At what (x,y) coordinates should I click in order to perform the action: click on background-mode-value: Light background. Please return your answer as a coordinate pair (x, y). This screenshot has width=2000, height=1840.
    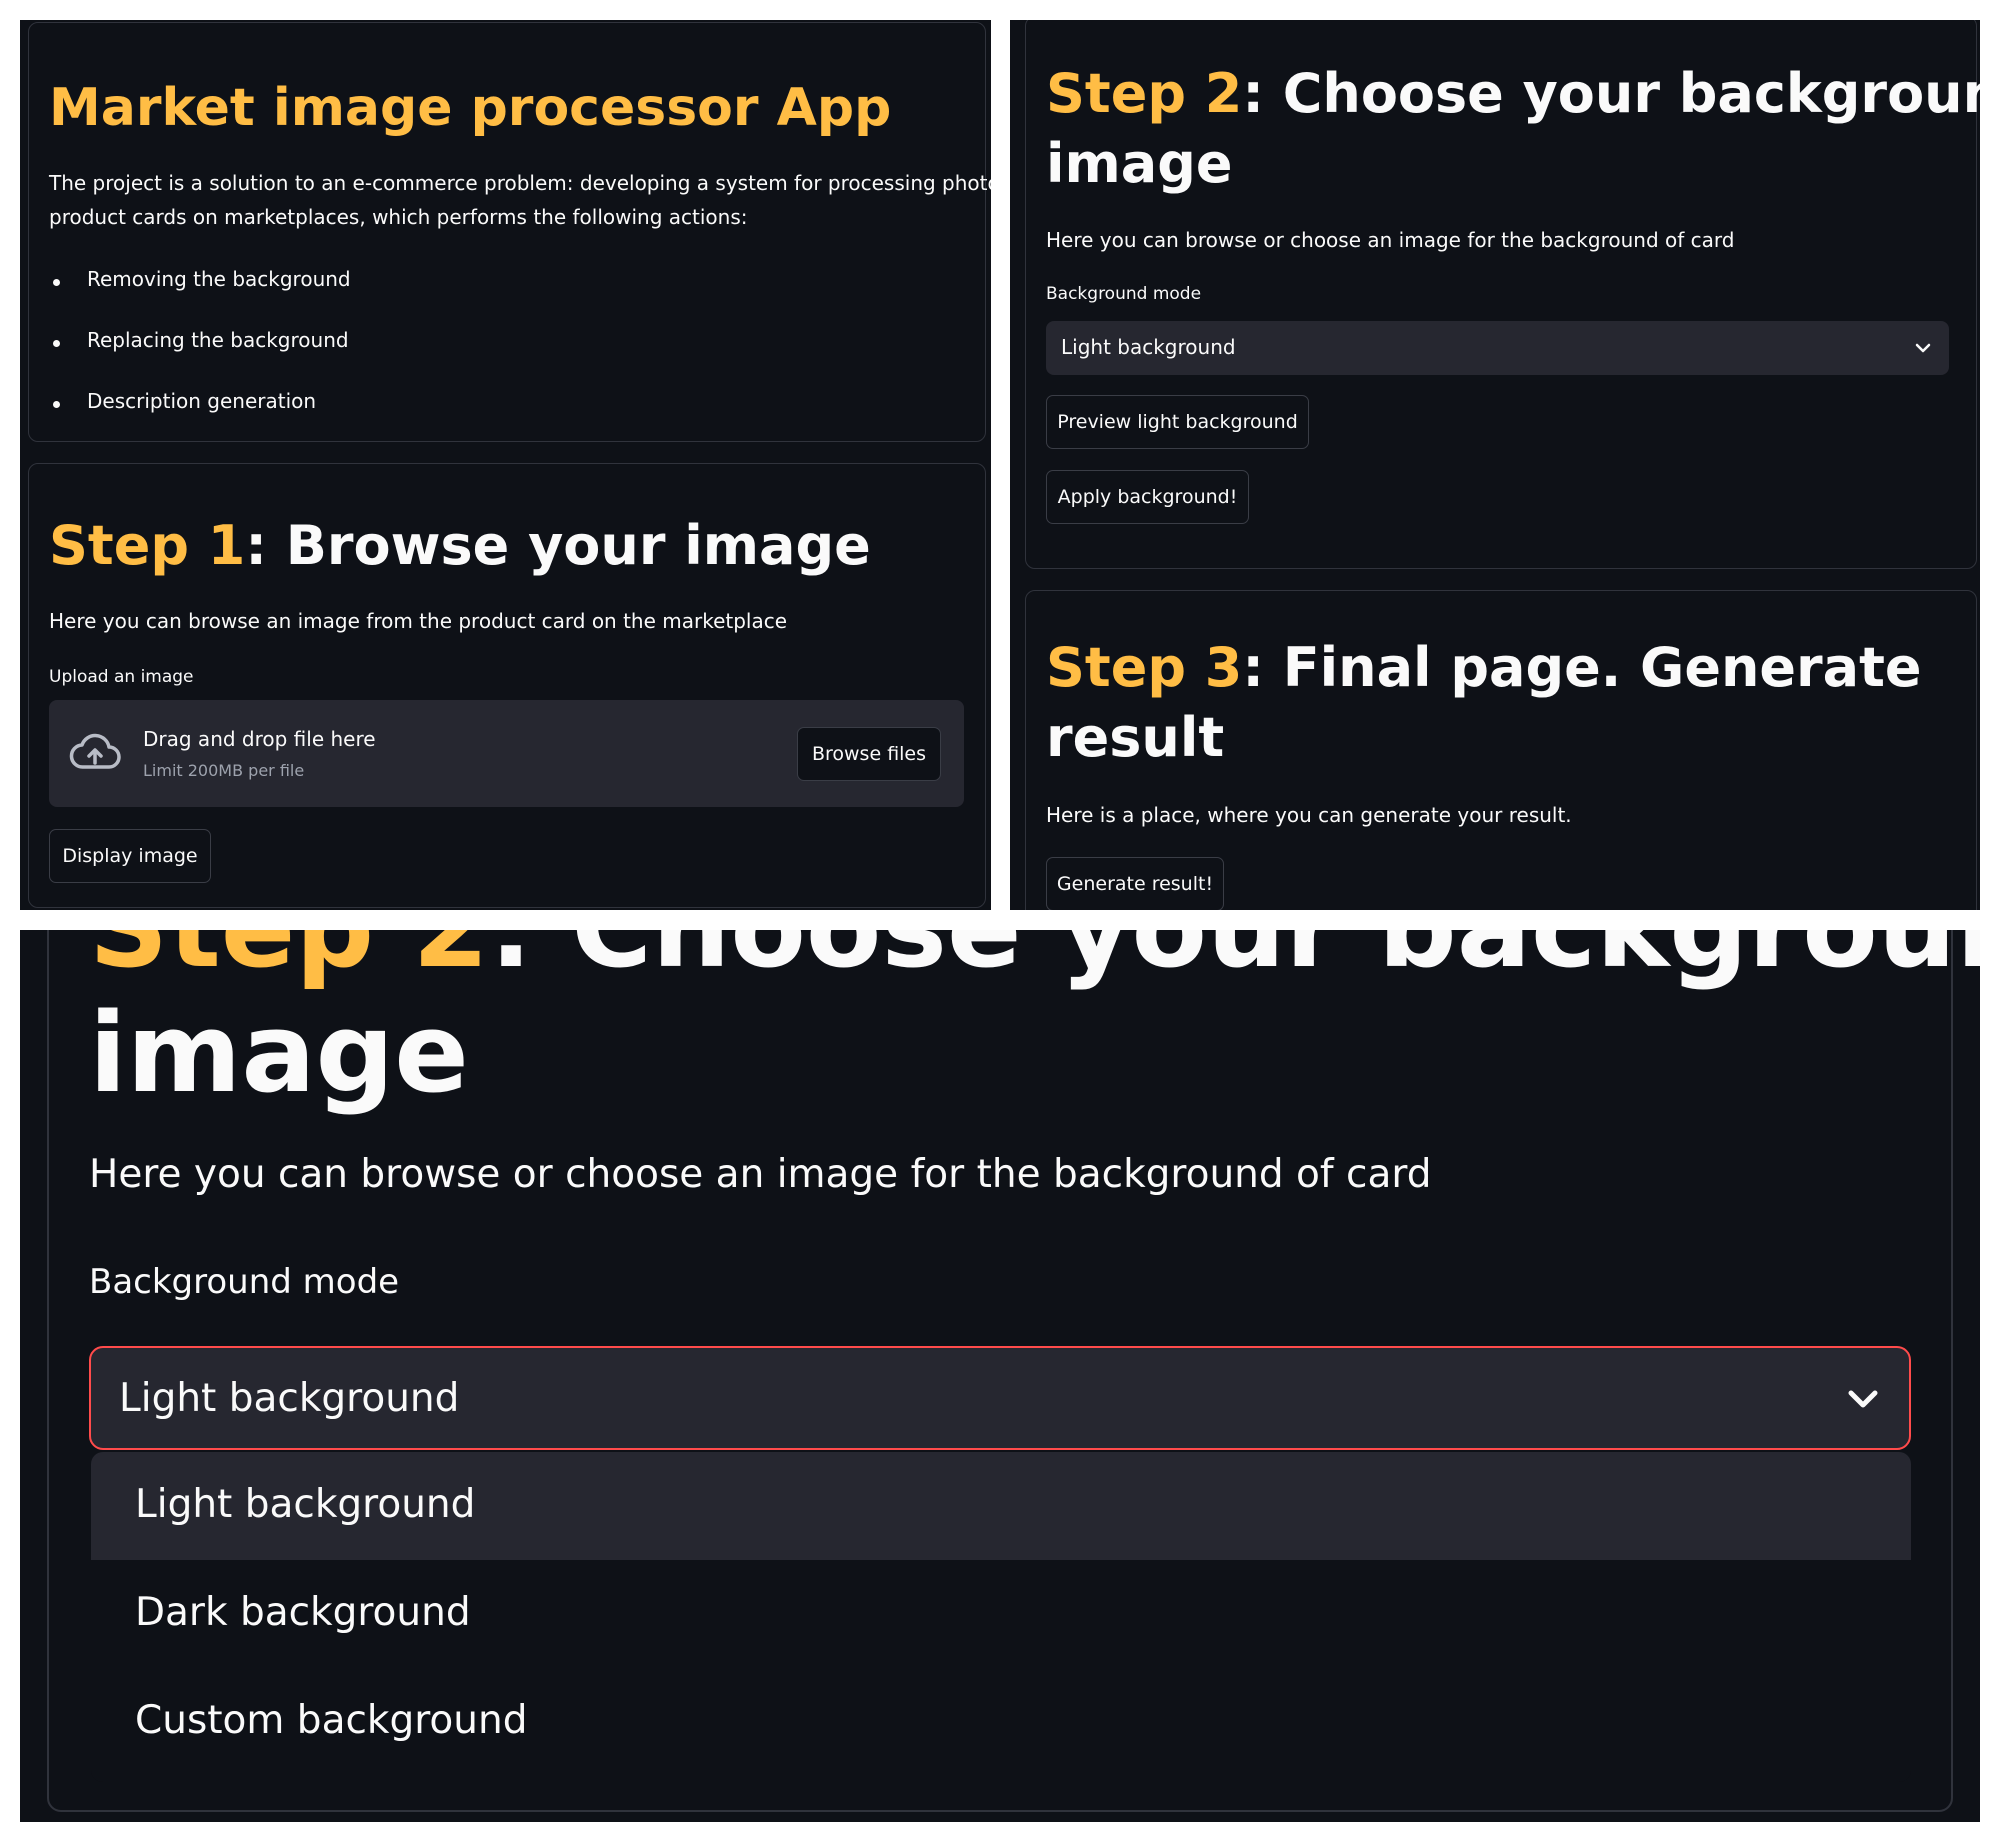
    Looking at the image, I should click on (1148, 347).